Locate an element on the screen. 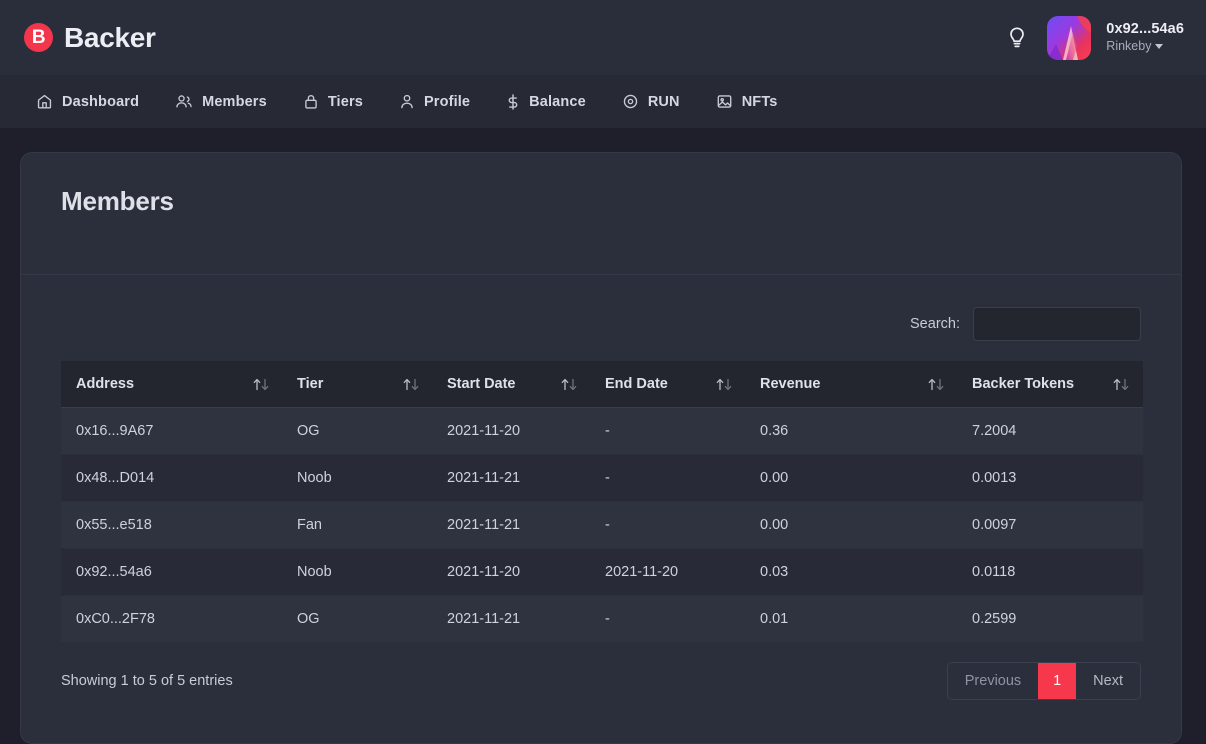  brand-logo: B Backer is located at coordinates (90, 38).